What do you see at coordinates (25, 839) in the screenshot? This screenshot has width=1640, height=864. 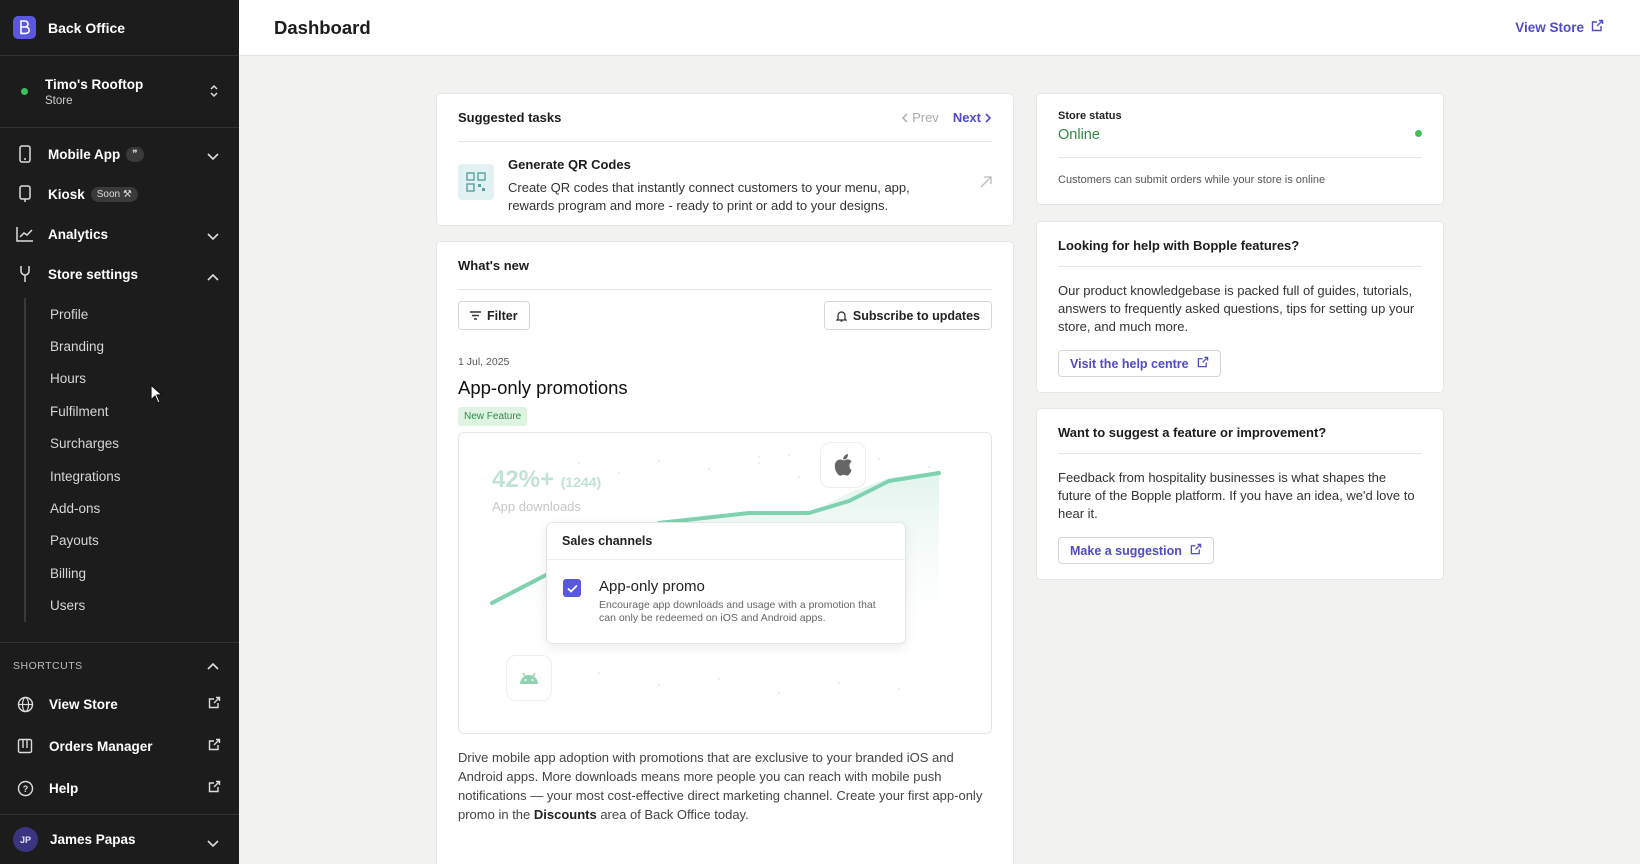 I see `avatar: JP` at bounding box center [25, 839].